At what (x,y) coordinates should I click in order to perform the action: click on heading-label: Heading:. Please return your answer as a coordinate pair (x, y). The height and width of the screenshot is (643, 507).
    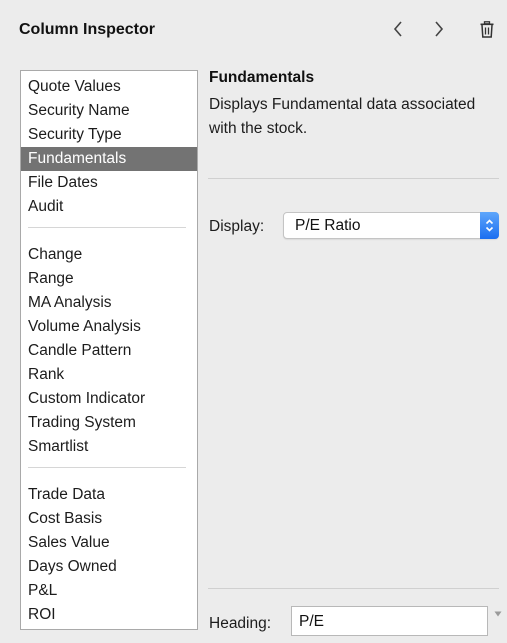
    Looking at the image, I should click on (240, 623).